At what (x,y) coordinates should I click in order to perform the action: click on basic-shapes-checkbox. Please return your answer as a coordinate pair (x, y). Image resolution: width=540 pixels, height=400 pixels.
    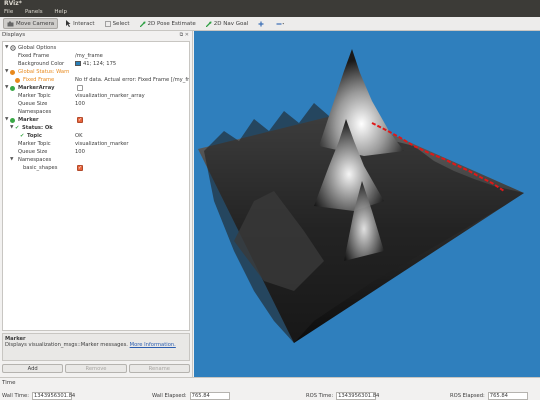
    Looking at the image, I should click on (80, 168).